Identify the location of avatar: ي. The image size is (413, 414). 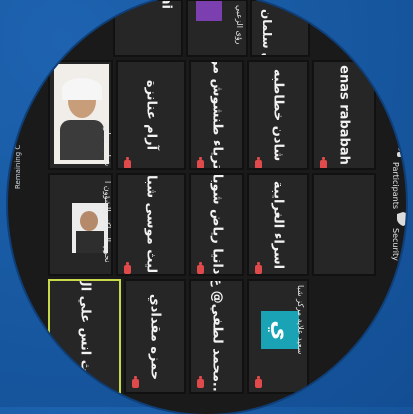
(280, 330).